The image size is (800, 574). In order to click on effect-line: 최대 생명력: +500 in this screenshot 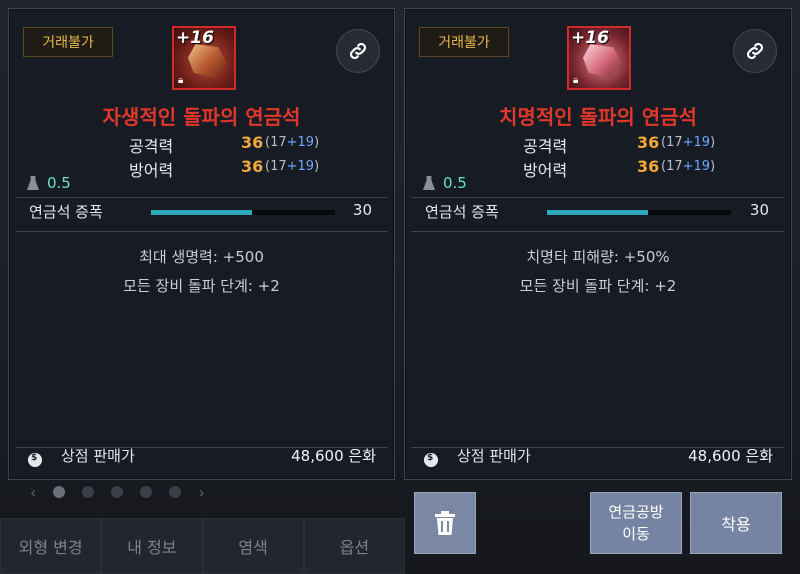, I will do `click(201, 257)`.